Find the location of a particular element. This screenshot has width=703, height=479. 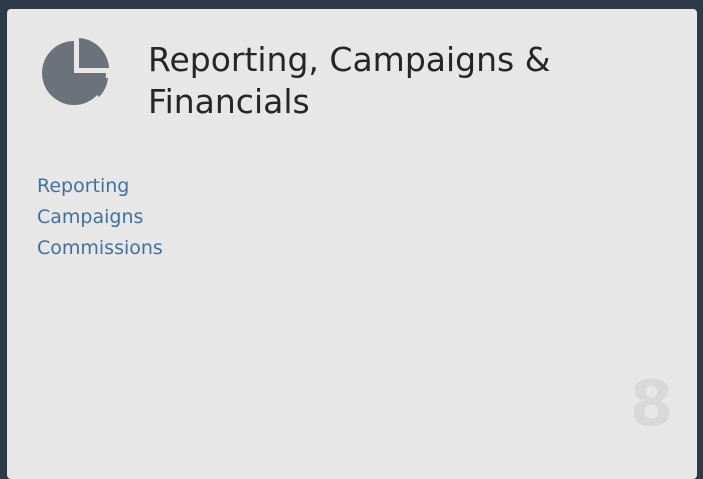

link-campaigns: Campaigns is located at coordinates (100, 217).